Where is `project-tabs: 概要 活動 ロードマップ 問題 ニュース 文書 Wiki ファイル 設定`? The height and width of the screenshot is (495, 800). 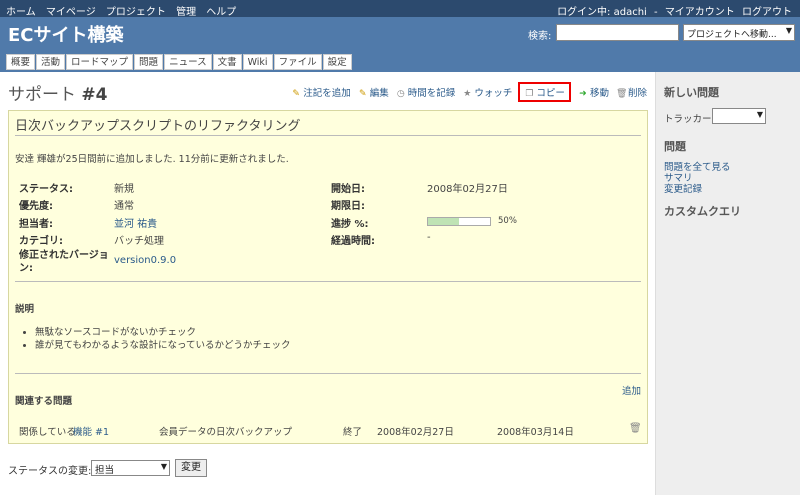
project-tabs: 概要 活動 ロードマップ 問題 ニュース 文書 Wiki ファイル 設定 is located at coordinates (179, 62).